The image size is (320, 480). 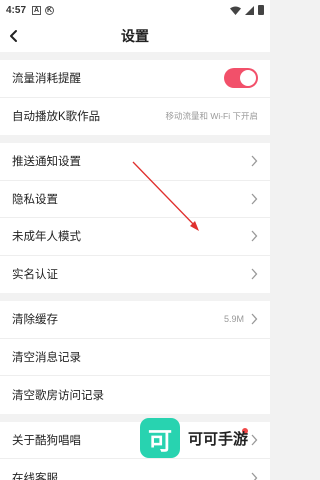 What do you see at coordinates (160, 438) in the screenshot?
I see `watermark-logo: 可` at bounding box center [160, 438].